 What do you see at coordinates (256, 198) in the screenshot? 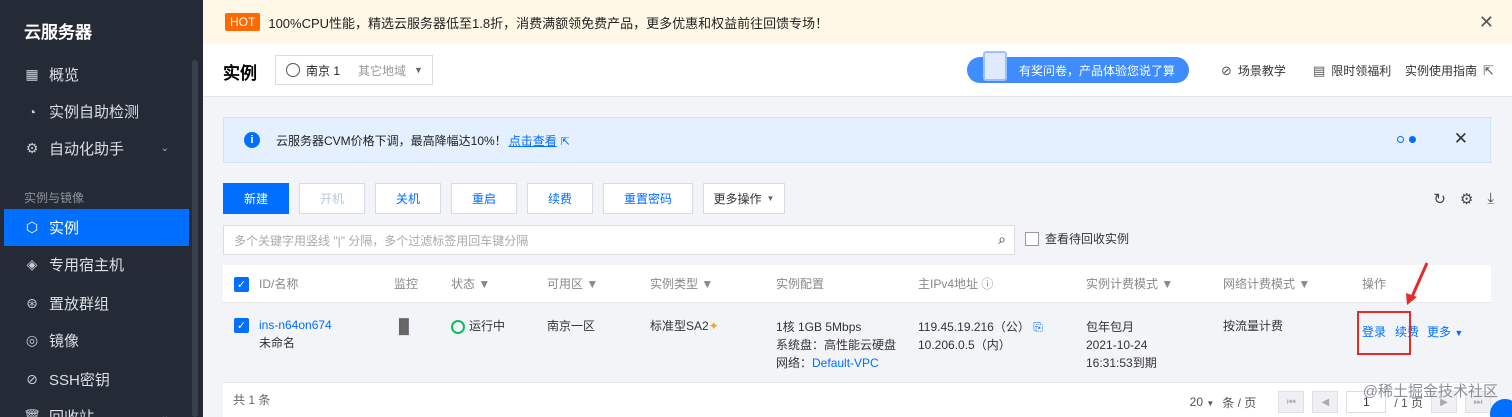
I see `new-button: 新建` at bounding box center [256, 198].